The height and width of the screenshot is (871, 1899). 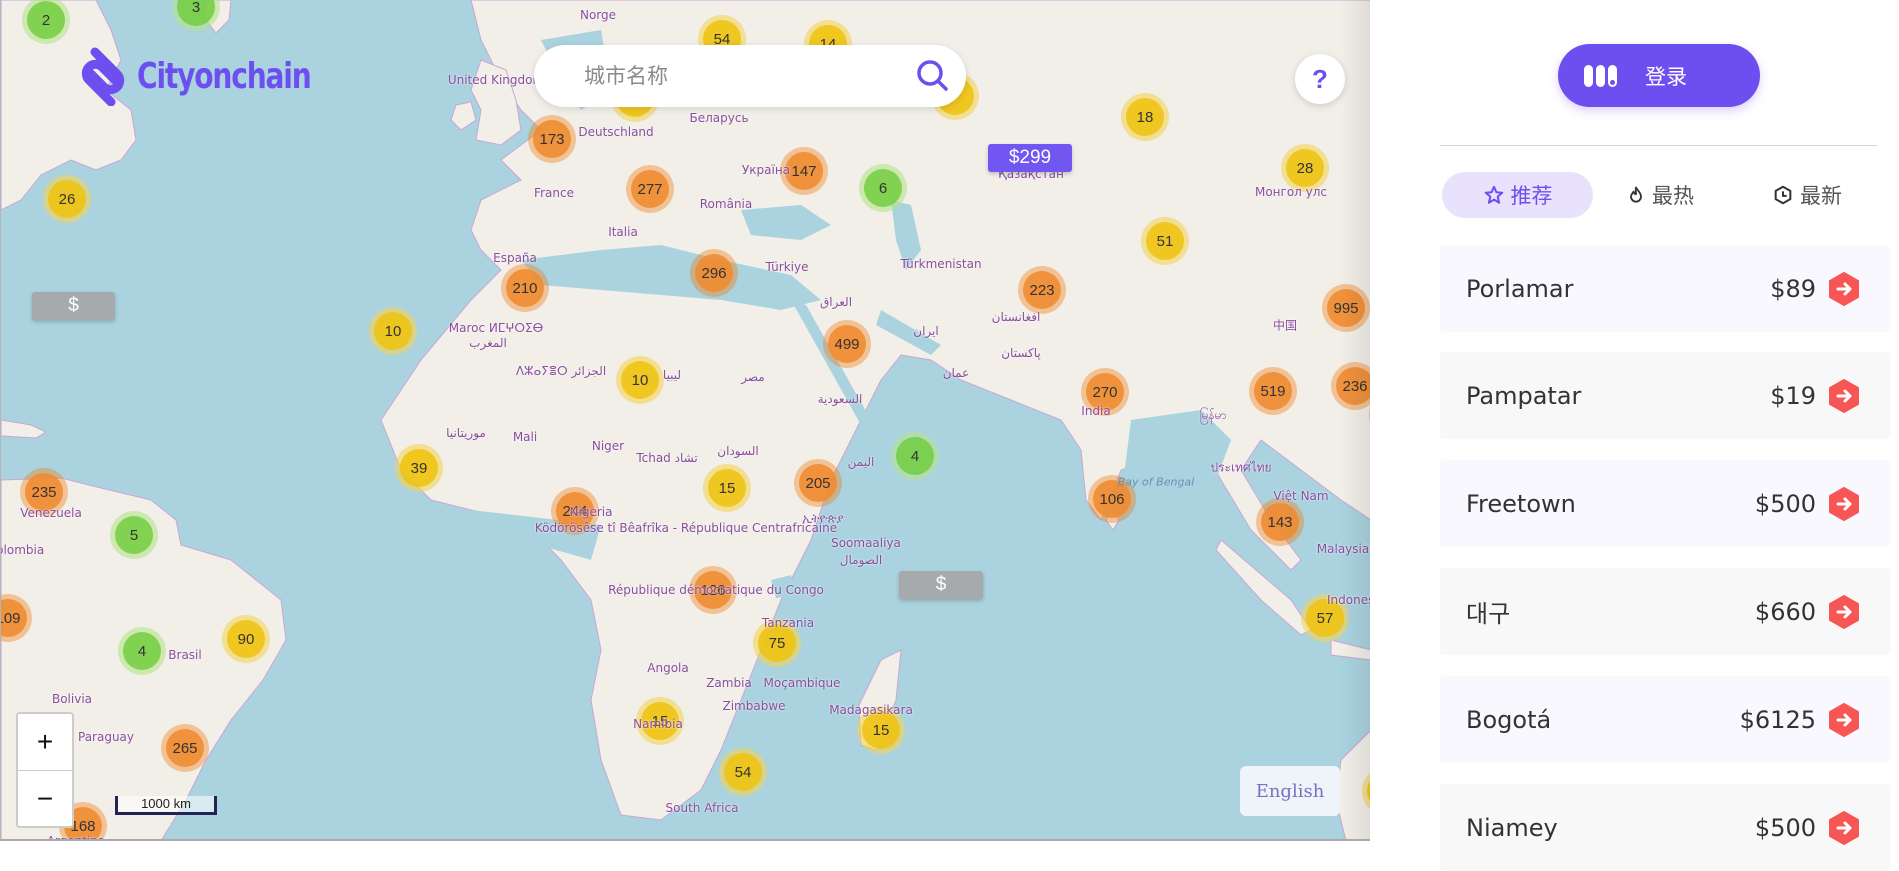 What do you see at coordinates (1096, 411) in the screenshot?
I see `country-label: India` at bounding box center [1096, 411].